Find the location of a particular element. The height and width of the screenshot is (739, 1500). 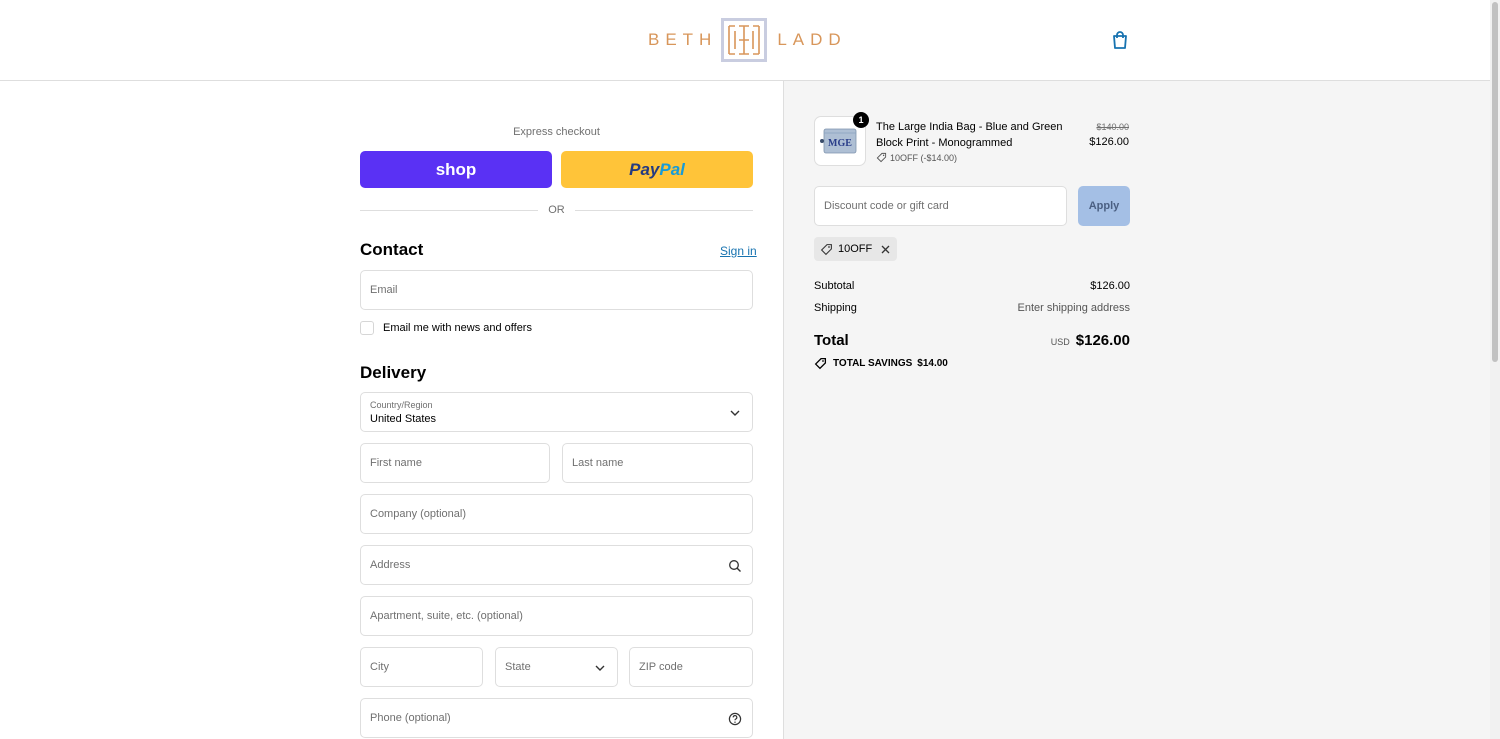

applied-code-label: 10OFF is located at coordinates (855, 249).